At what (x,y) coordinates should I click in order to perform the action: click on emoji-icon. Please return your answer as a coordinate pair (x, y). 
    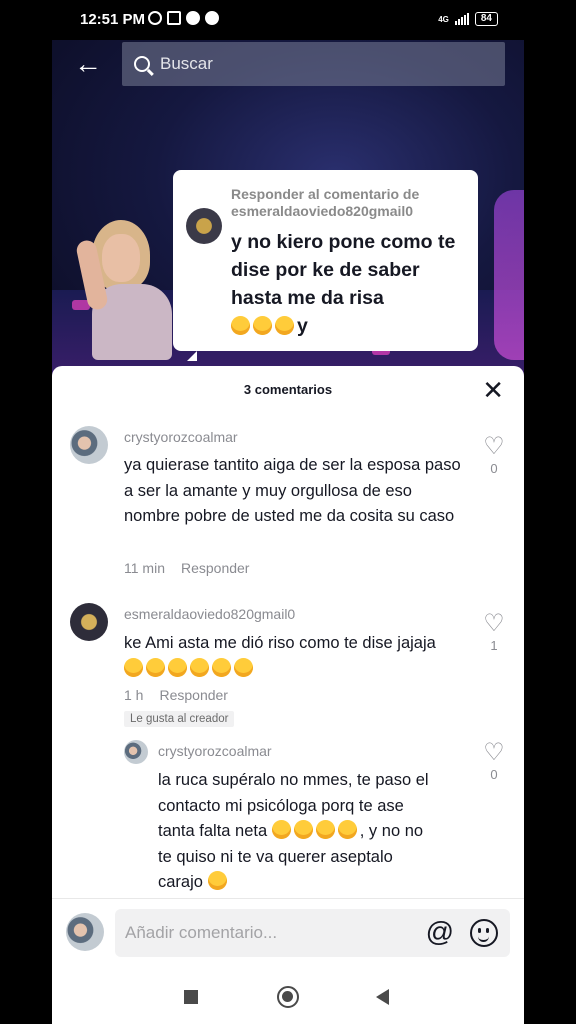
    Looking at the image, I should click on (484, 933).